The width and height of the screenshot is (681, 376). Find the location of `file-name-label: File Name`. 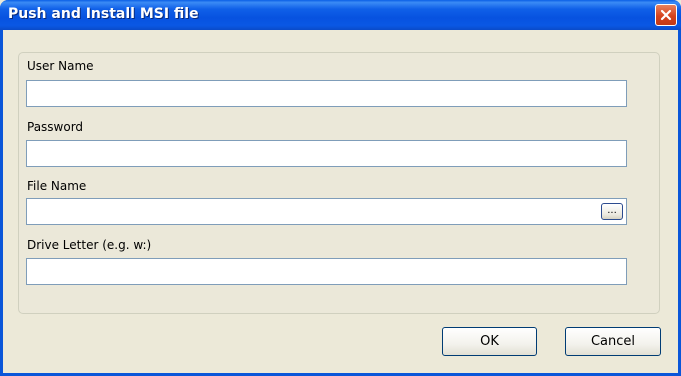

file-name-label: File Name is located at coordinates (57, 186).